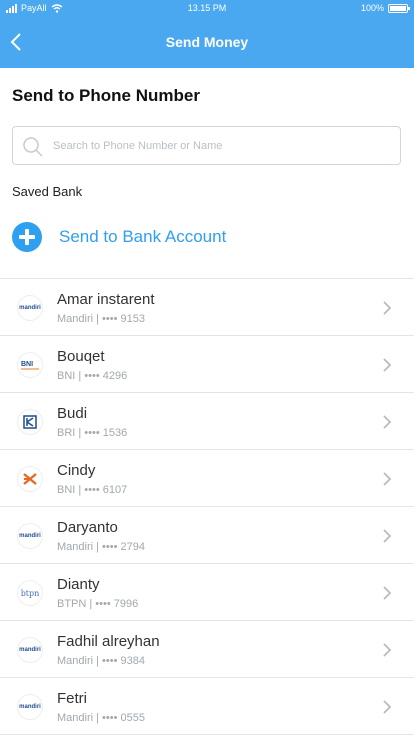 This screenshot has width=414, height=736. What do you see at coordinates (33, 147) in the screenshot?
I see `search-icon` at bounding box center [33, 147].